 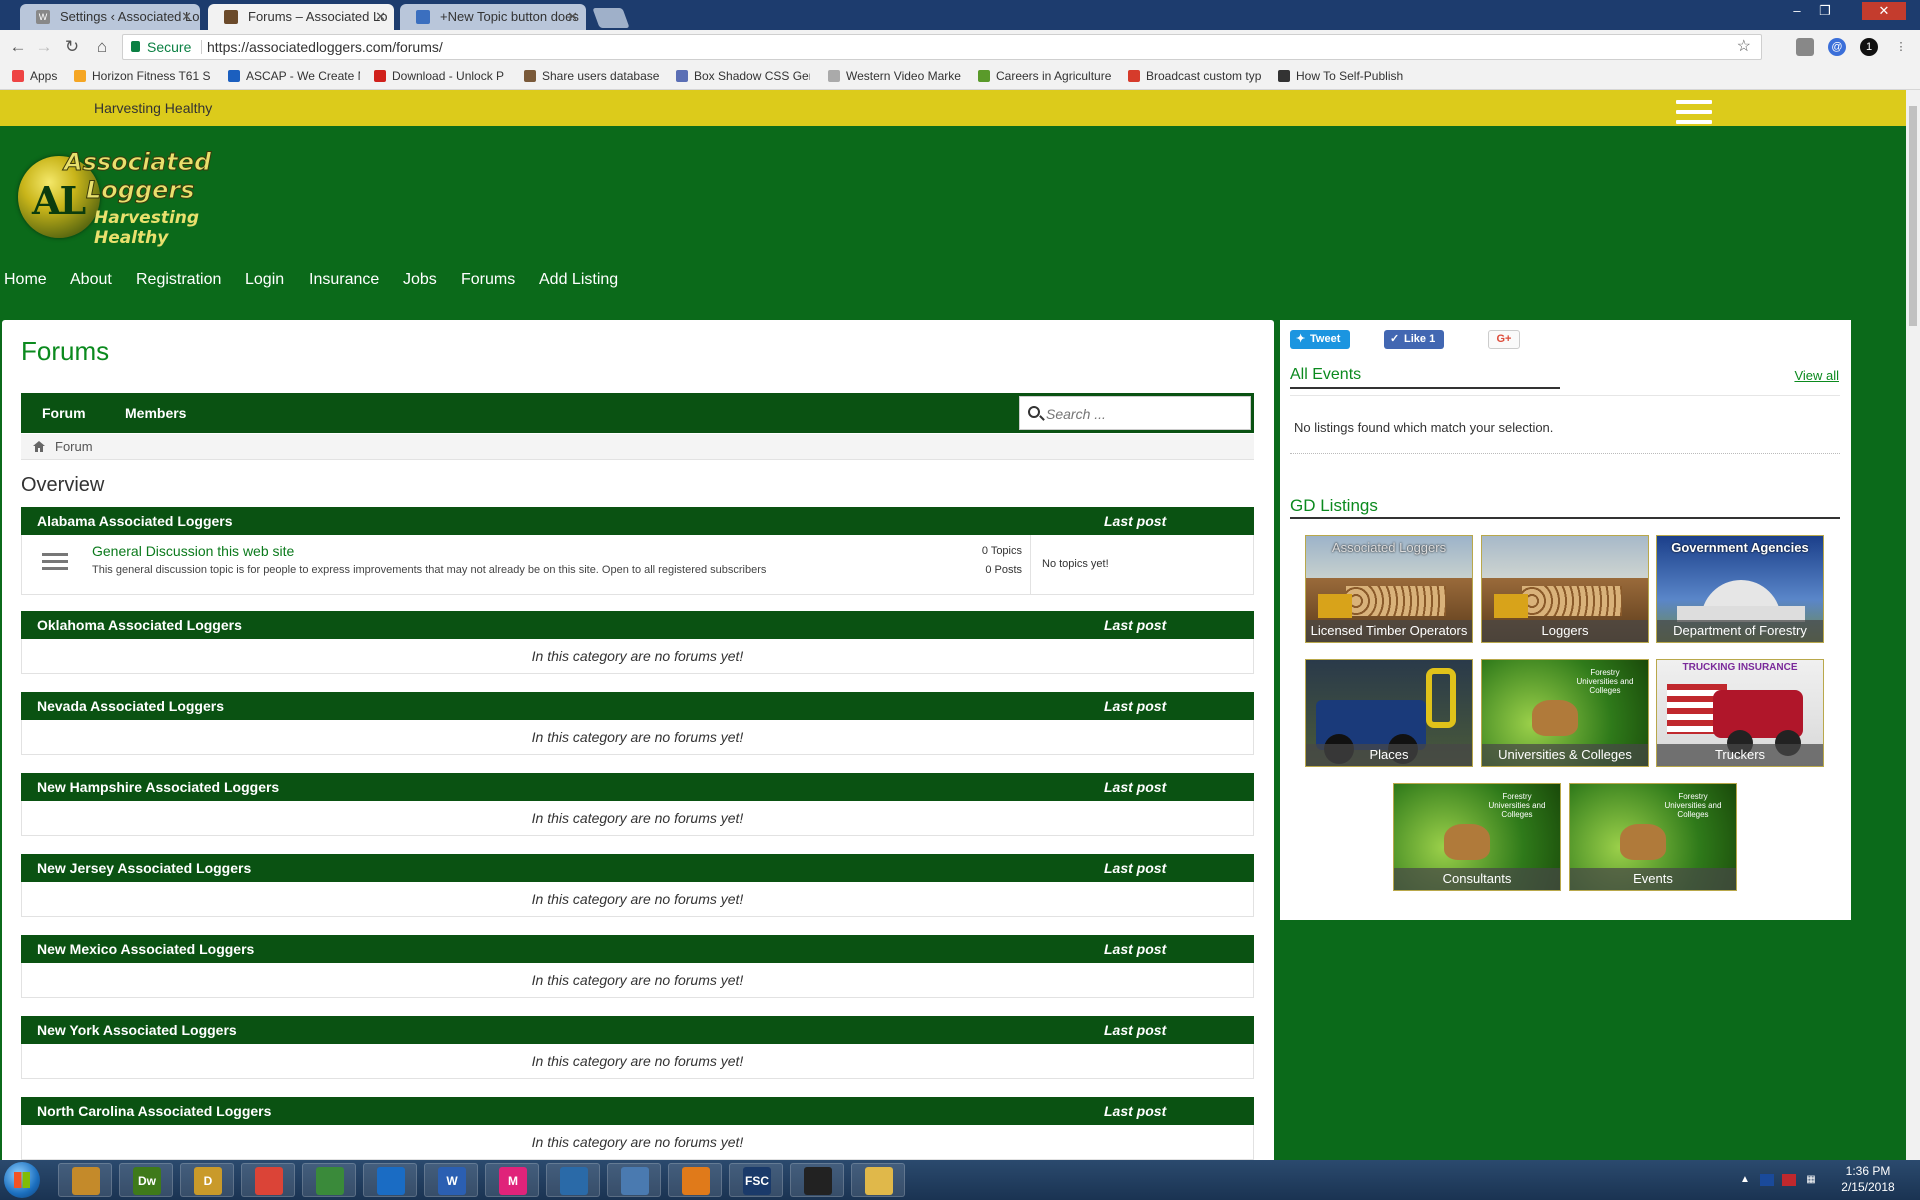 I want to click on gift-icon, so click(x=1134, y=76).